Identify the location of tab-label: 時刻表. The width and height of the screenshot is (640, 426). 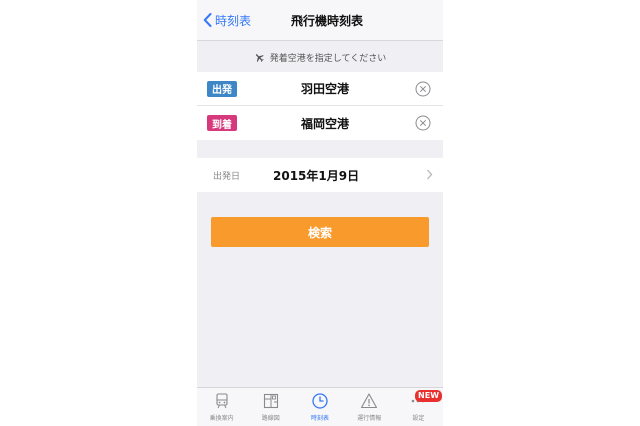
(320, 418).